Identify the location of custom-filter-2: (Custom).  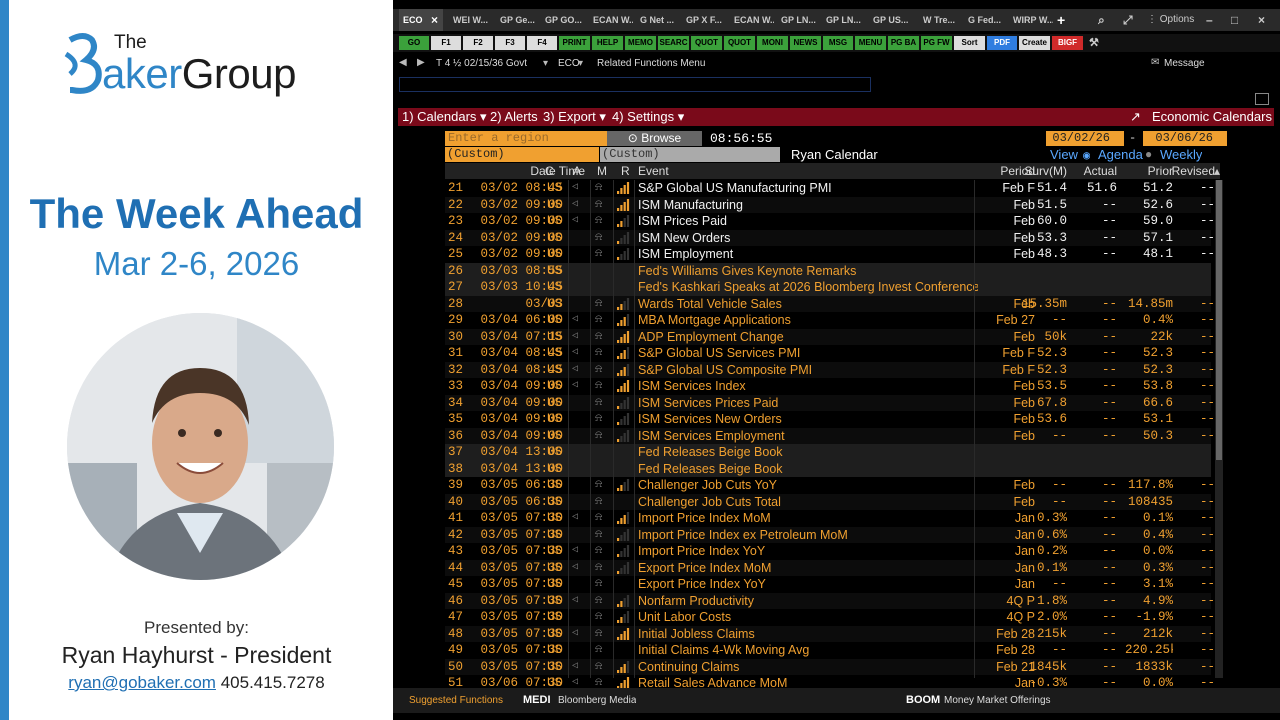
(690, 154).